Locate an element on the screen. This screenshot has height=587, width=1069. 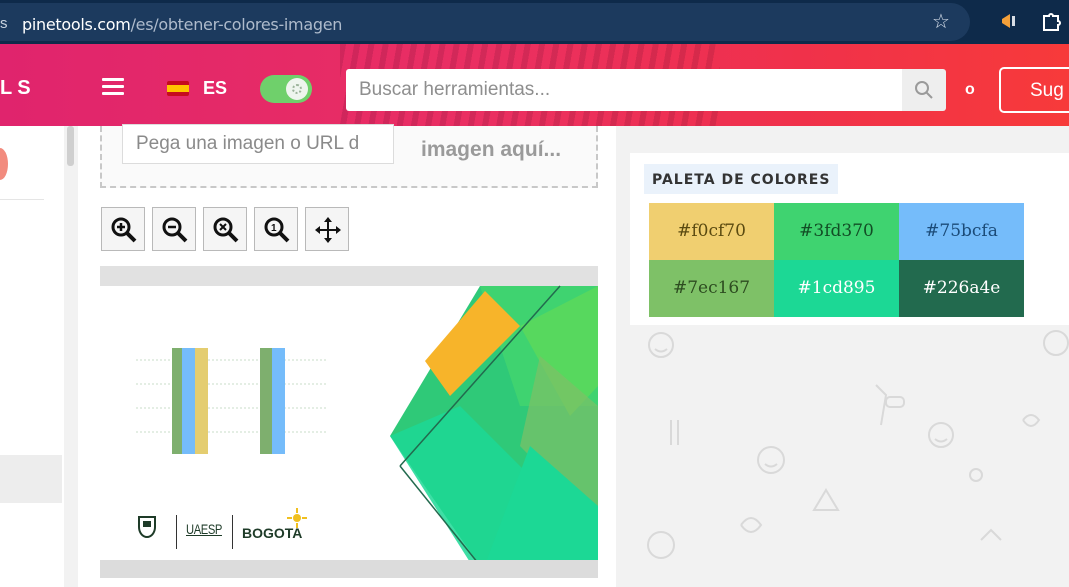
zoom-actual-size-icon: 1 is located at coordinates (277, 230).